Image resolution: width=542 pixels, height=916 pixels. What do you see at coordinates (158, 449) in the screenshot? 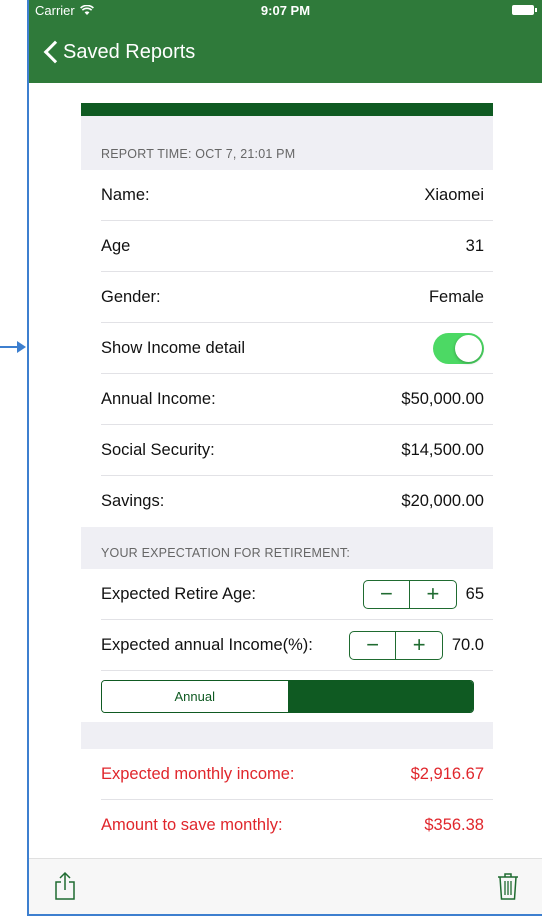
I see `row-label: Social Security:` at bounding box center [158, 449].